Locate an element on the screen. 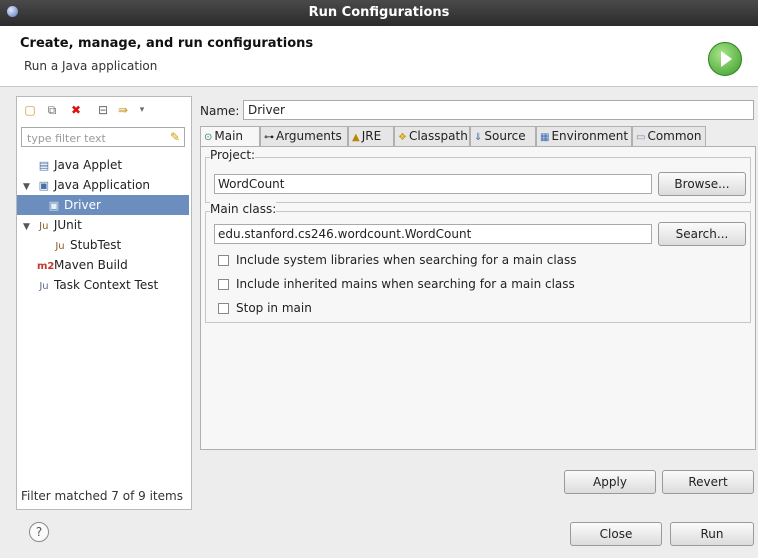 The image size is (758, 558). run-button: Run is located at coordinates (712, 534).